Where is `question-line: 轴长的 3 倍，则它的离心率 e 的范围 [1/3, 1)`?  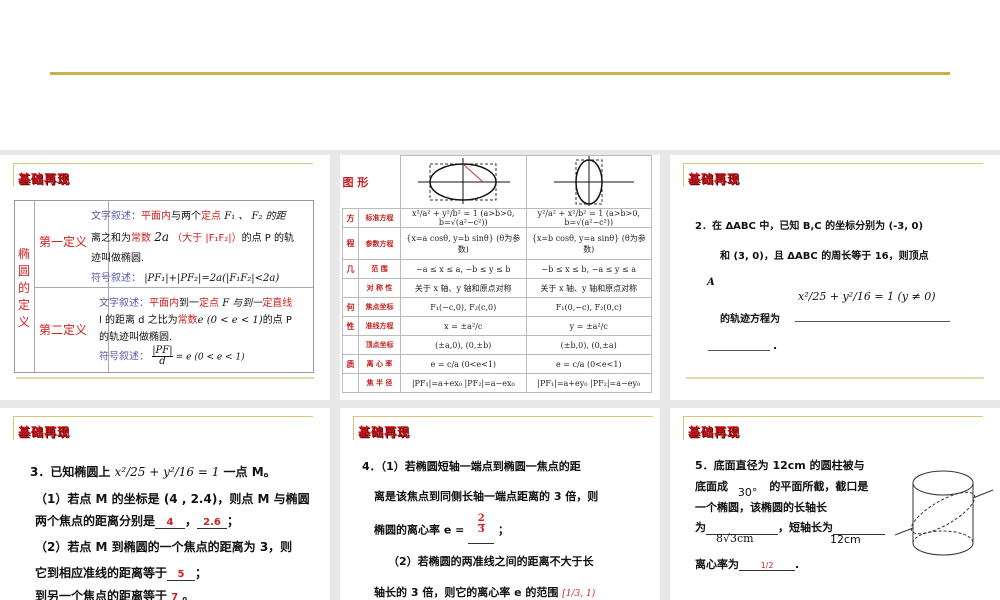 question-line: 轴长的 3 倍，则它的离心率 e 的范围 [1/3, 1) is located at coordinates (484, 592).